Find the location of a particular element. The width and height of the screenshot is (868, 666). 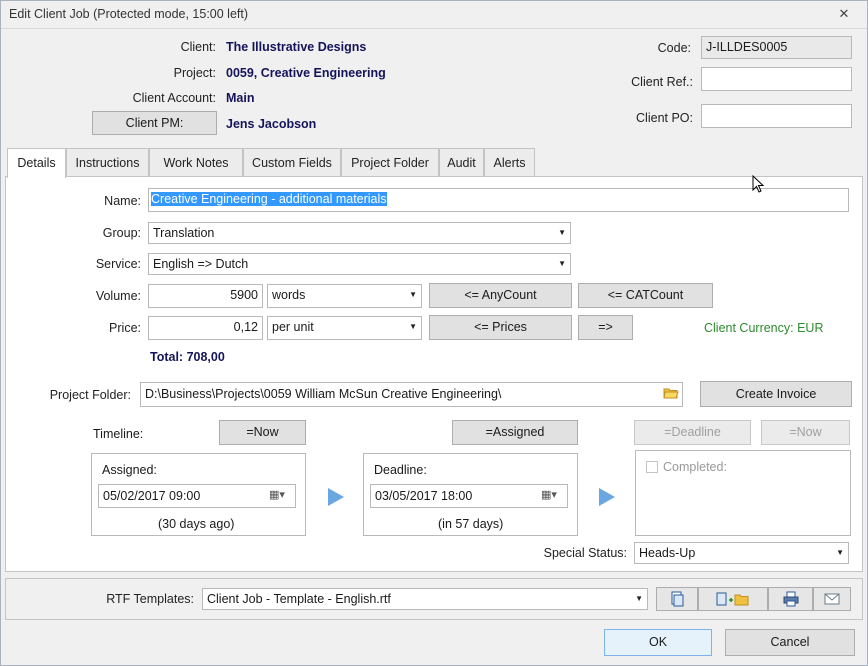

client-po-label: Client PO: is located at coordinates (664, 118).